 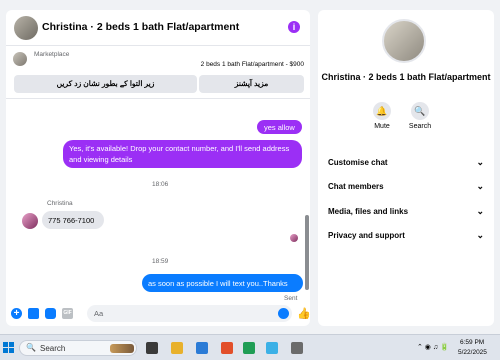 What do you see at coordinates (105, 84) in the screenshot?
I see `mark-pending-button: زیر التوا کے بطور نشان زد کریں` at bounding box center [105, 84].